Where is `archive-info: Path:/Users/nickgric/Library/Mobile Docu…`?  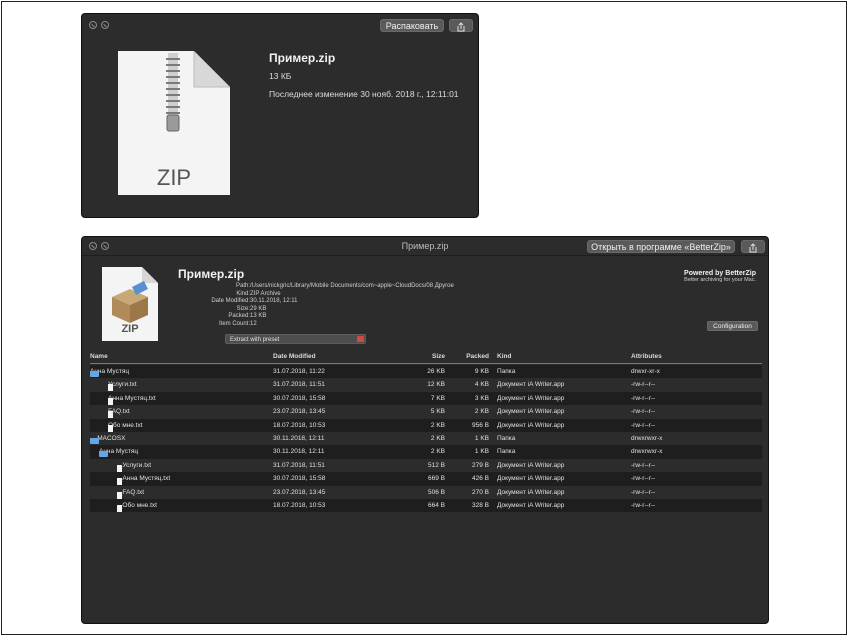 archive-info: Path:/Users/nickgric/Library/Mobile Docu… is located at coordinates (298, 305).